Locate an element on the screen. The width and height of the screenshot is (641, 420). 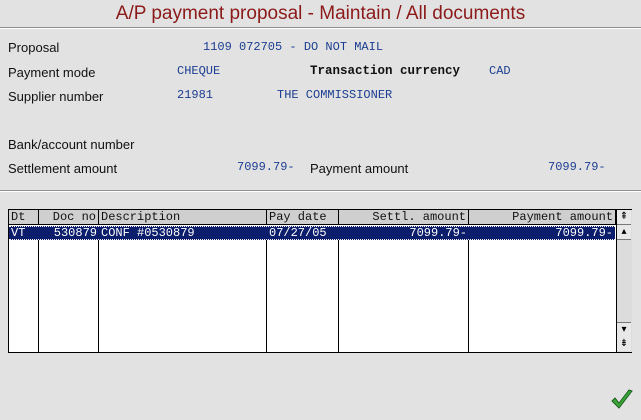
payment-amount-value: 7099.79- is located at coordinates (577, 167).